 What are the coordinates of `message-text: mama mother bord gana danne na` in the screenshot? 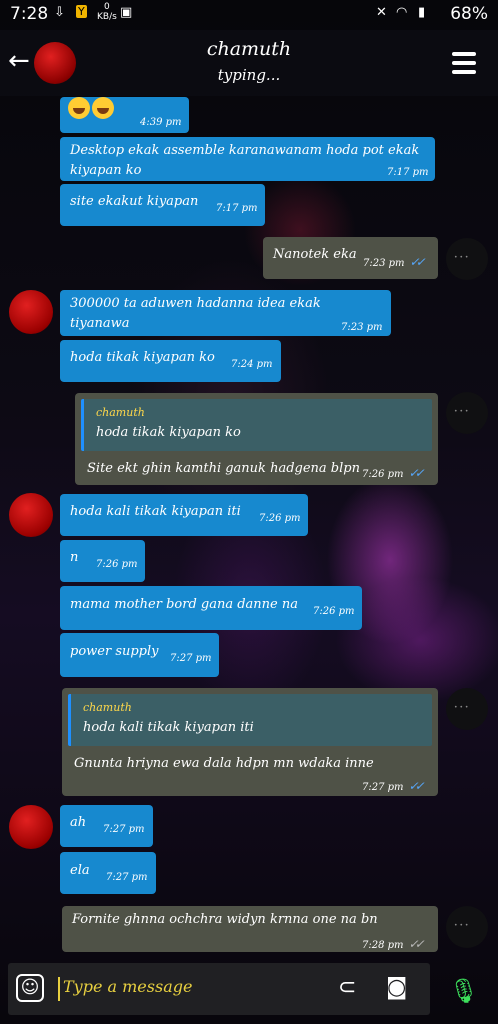 It's located at (184, 604).